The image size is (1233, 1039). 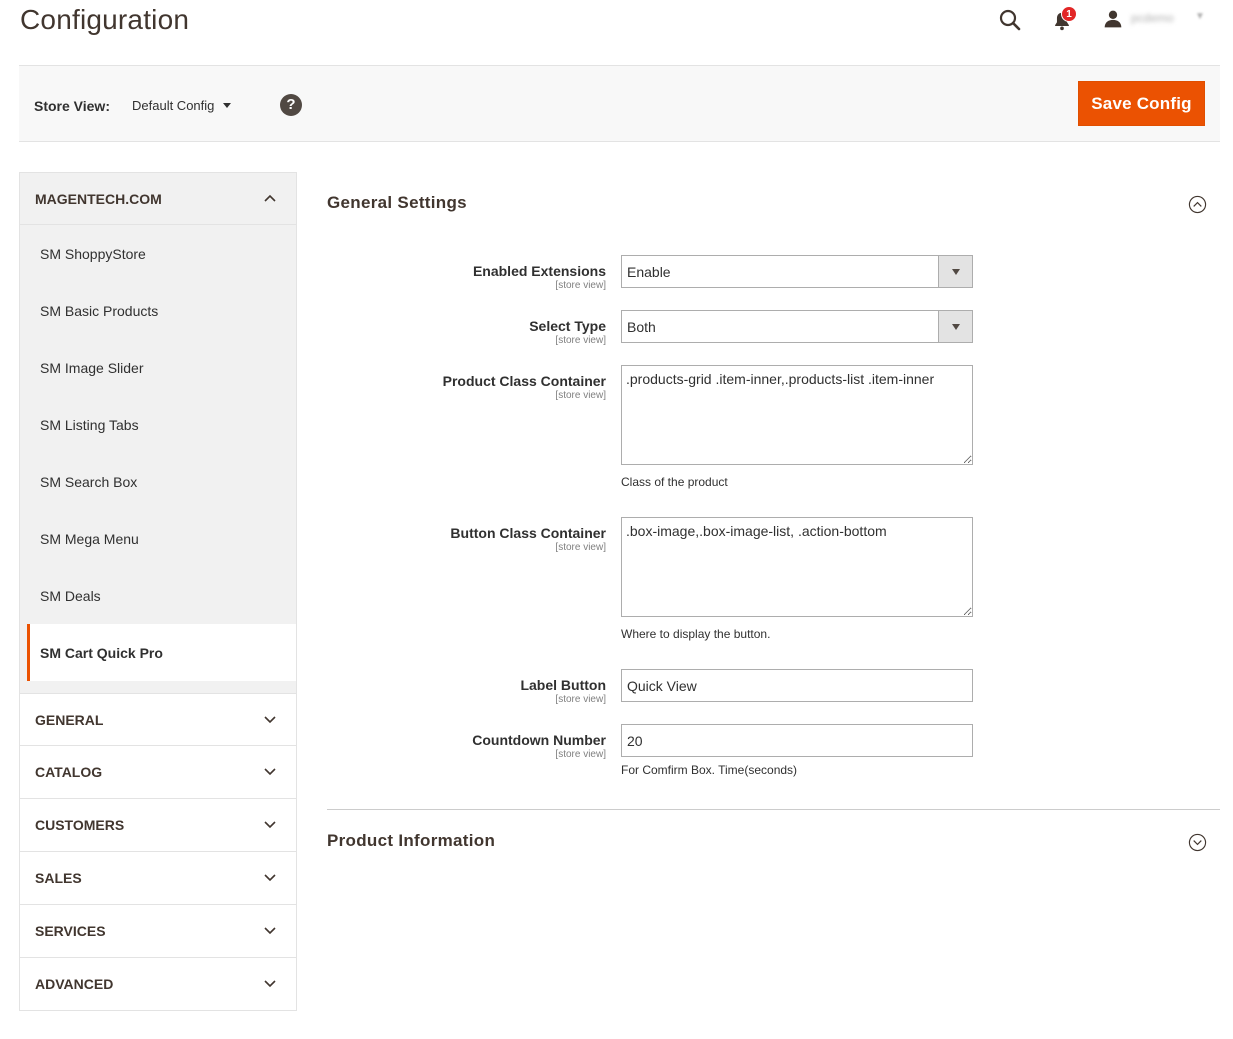 I want to click on search-icon, so click(x=1010, y=20).